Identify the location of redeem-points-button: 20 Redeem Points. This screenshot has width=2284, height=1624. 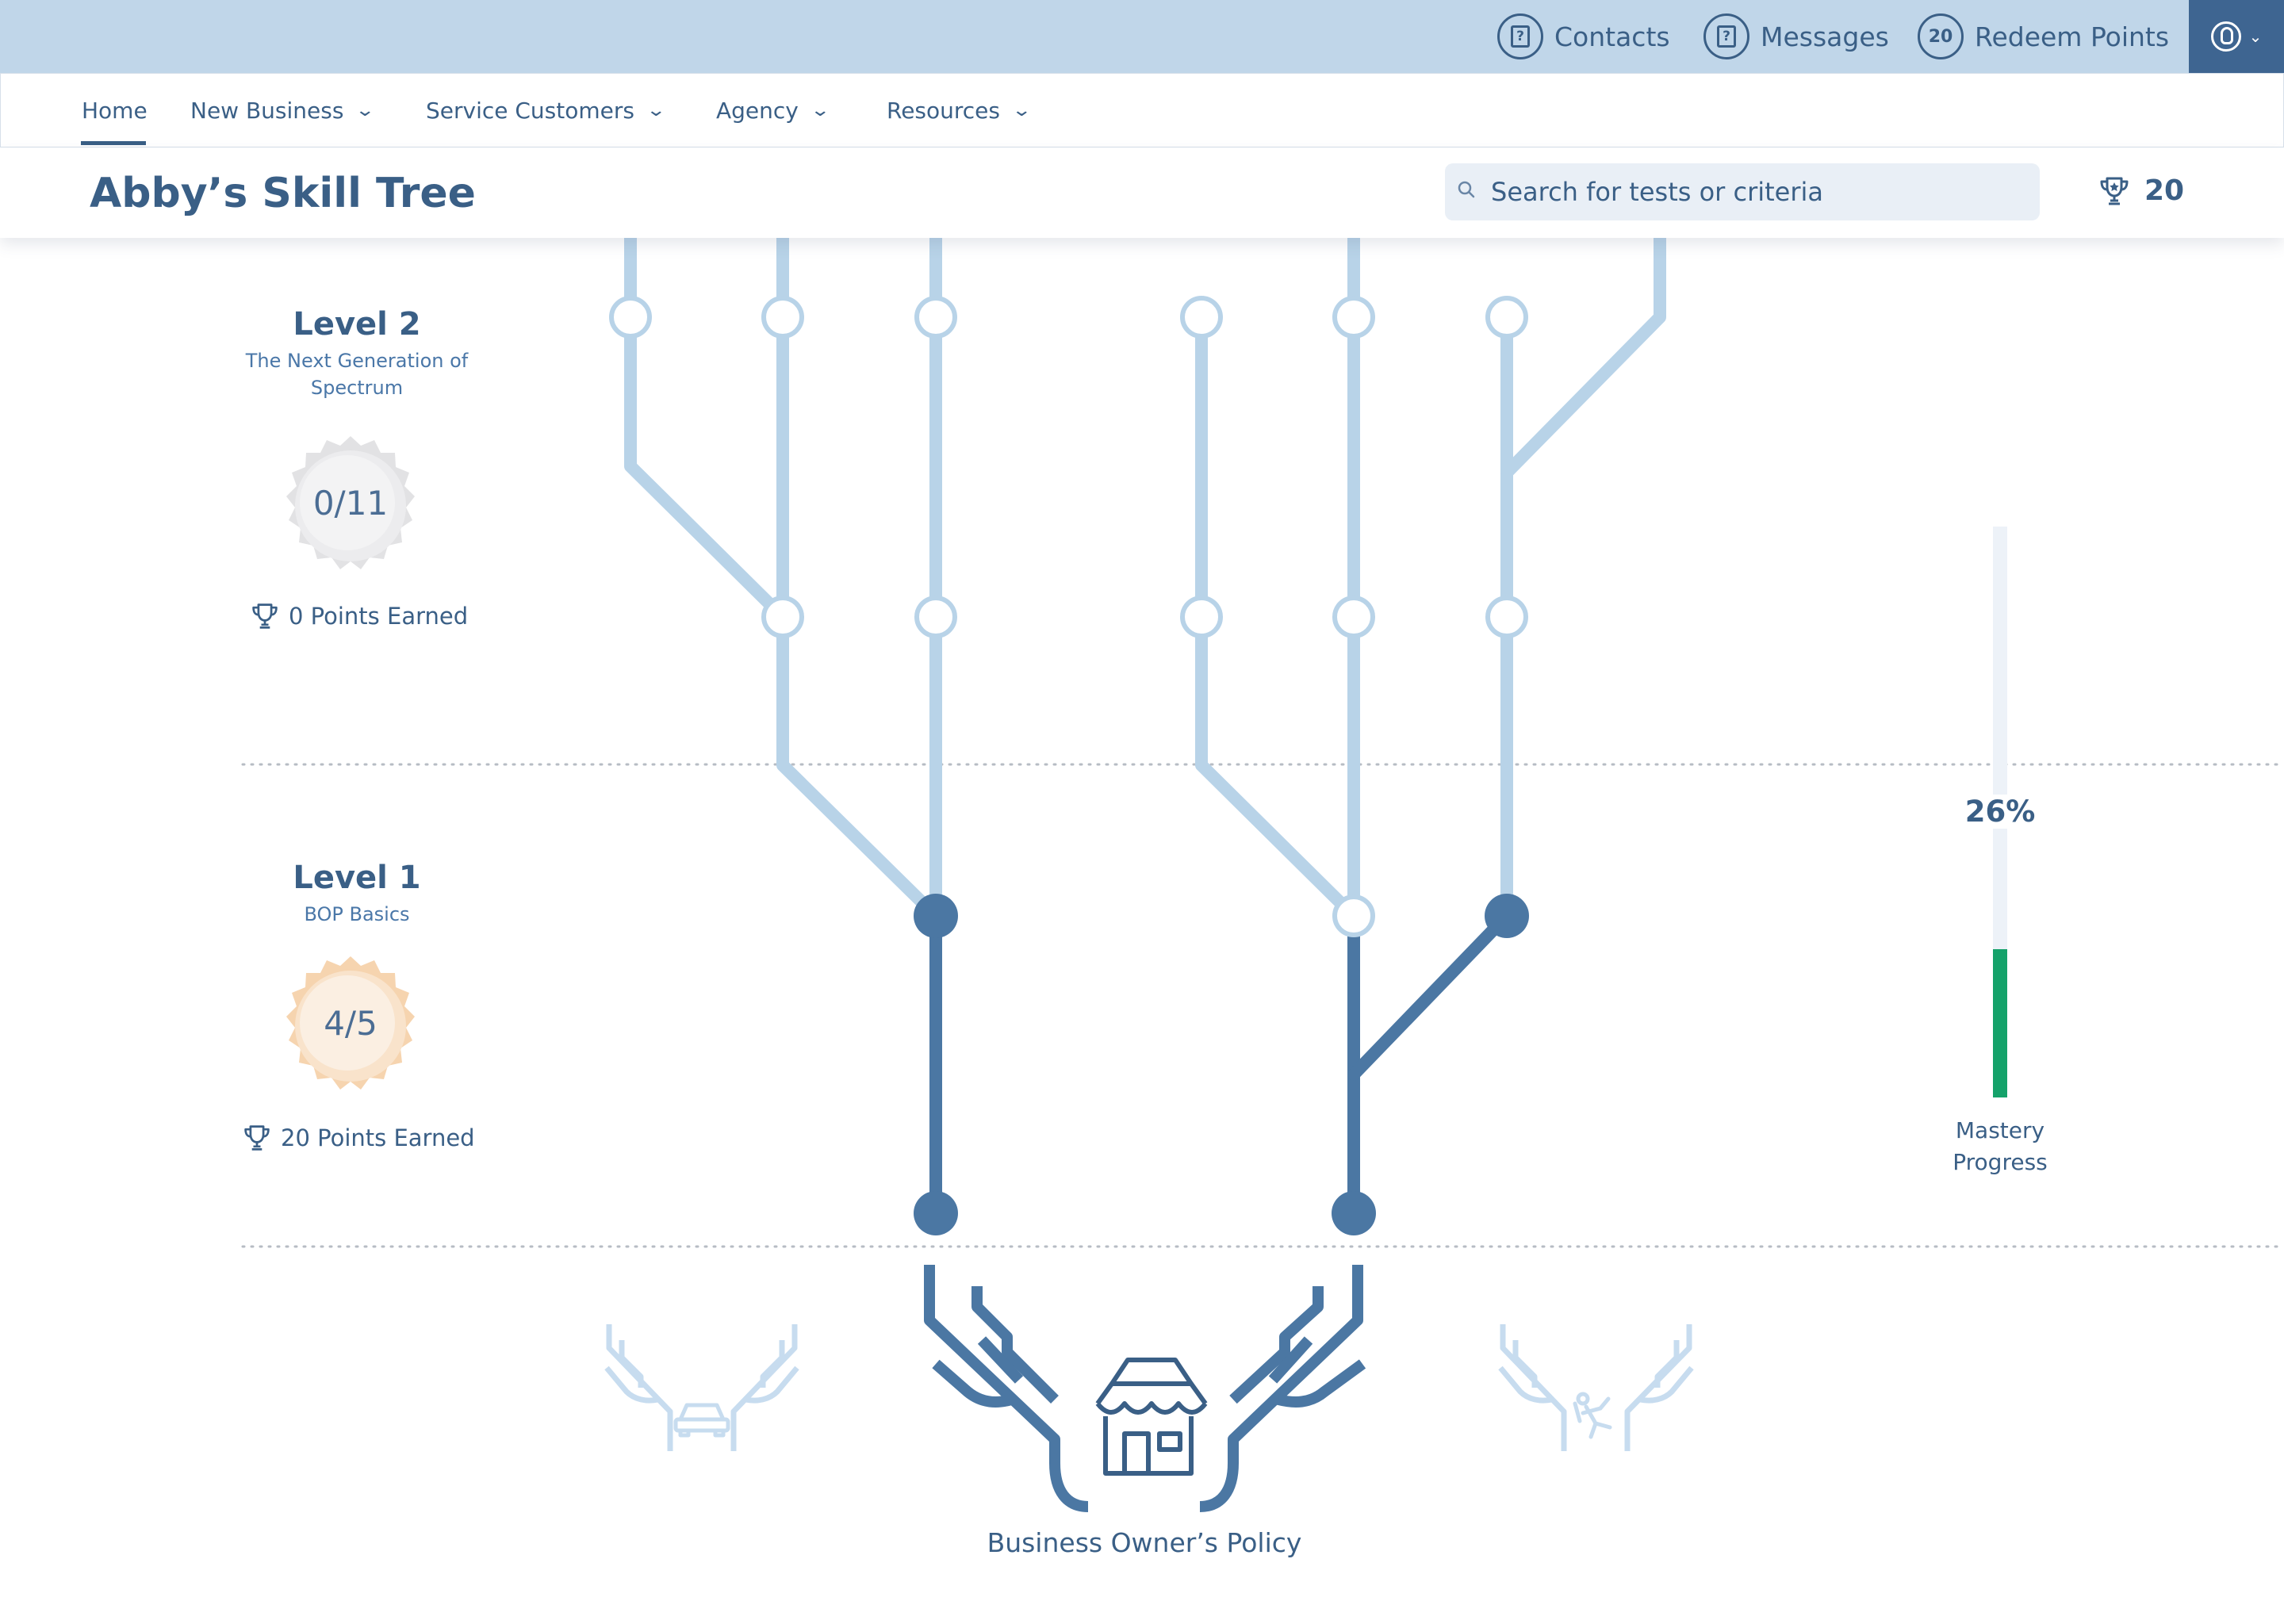
(2043, 36).